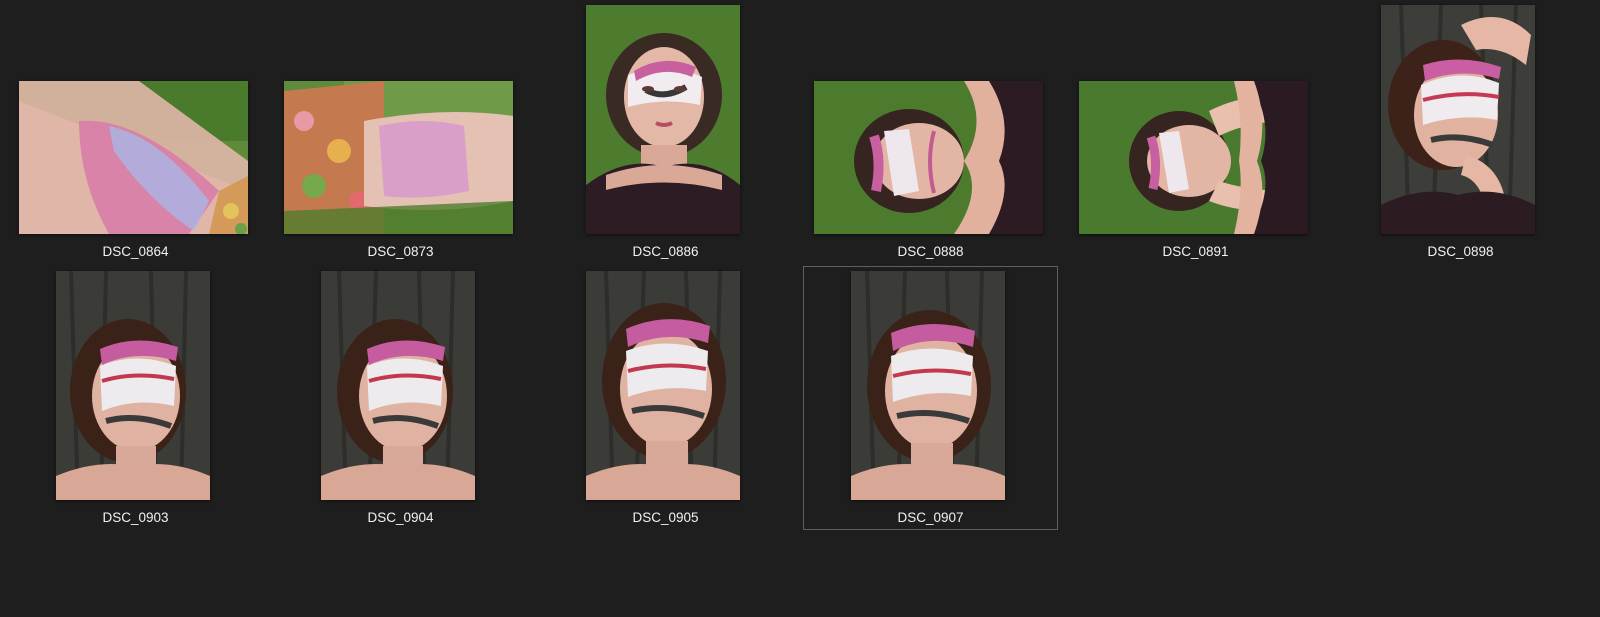  Describe the element at coordinates (135, 517) in the screenshot. I see `file-name-label: DSC_0903` at that location.